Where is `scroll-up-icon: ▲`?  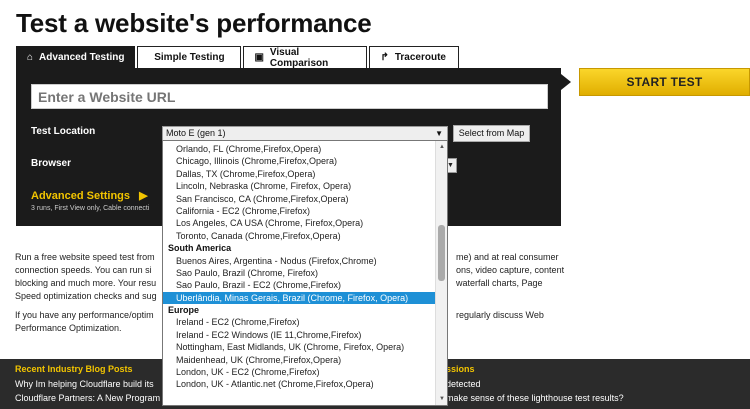
scroll-up-icon: ▲ is located at coordinates (441, 147).